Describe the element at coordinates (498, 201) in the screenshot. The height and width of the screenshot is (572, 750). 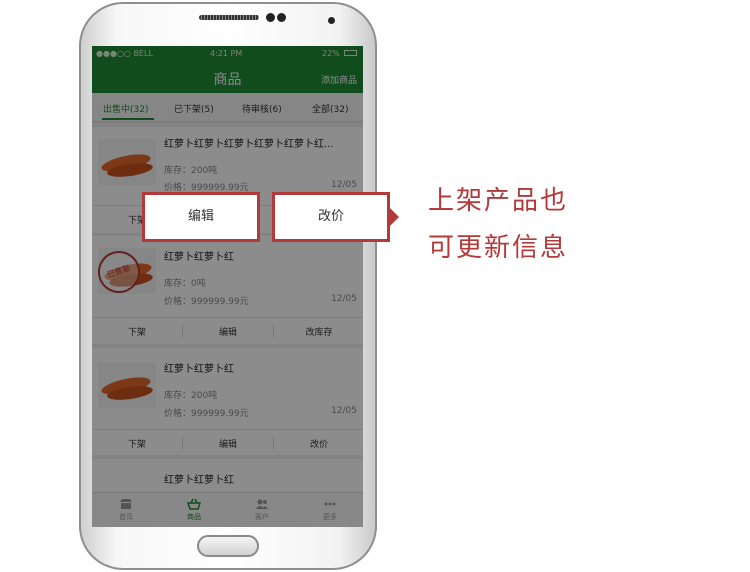
I see `annotation-line-1: 上架产品也` at that location.